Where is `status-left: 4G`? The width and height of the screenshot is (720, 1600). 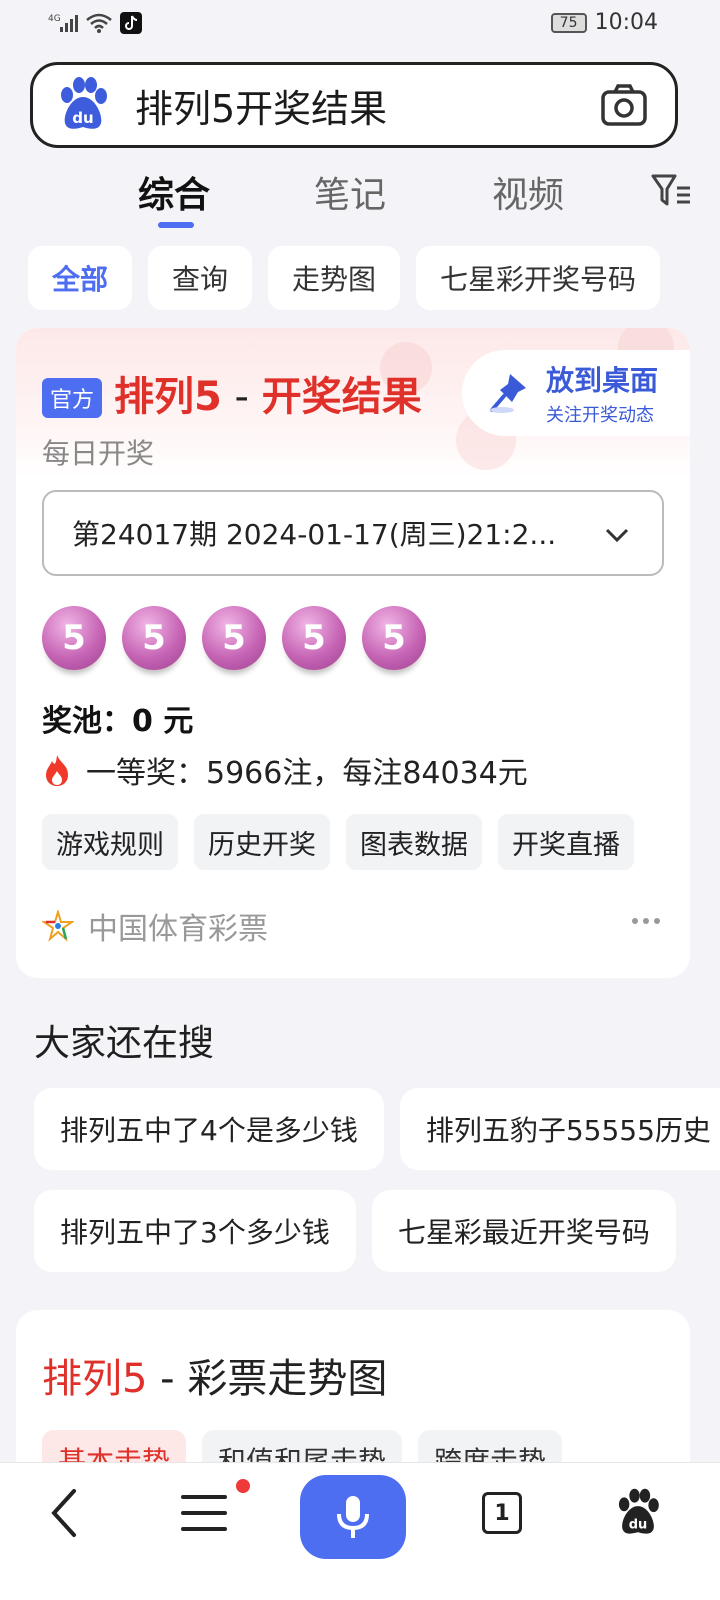 status-left: 4G is located at coordinates (95, 23).